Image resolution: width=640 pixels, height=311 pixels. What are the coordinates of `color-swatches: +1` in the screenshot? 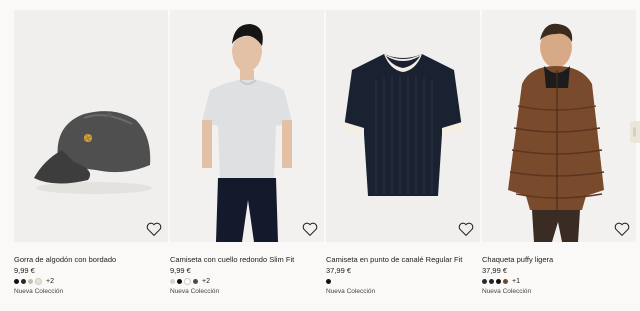 It's located at (501, 281).